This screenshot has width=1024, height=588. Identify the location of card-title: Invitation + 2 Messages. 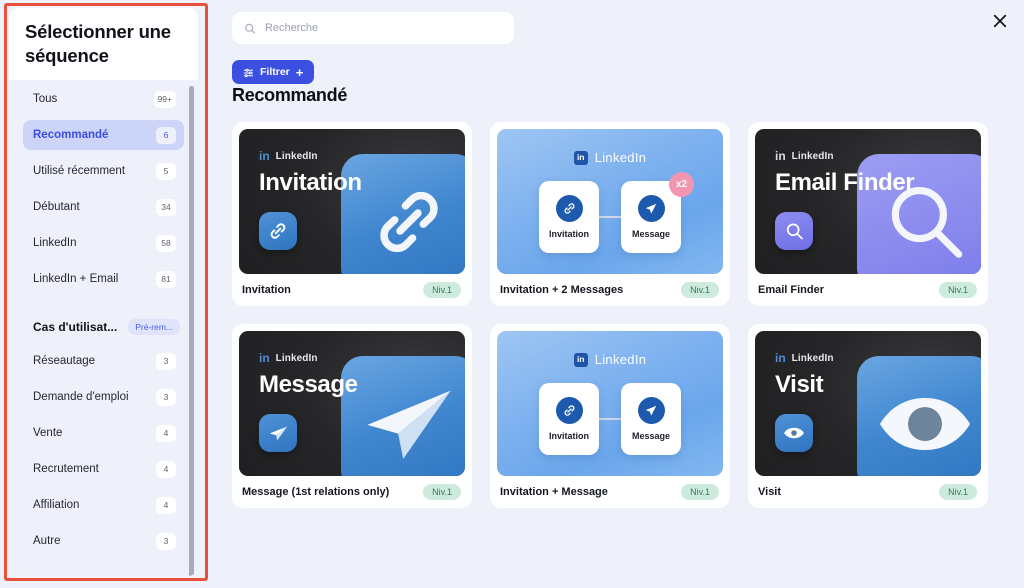
(562, 290).